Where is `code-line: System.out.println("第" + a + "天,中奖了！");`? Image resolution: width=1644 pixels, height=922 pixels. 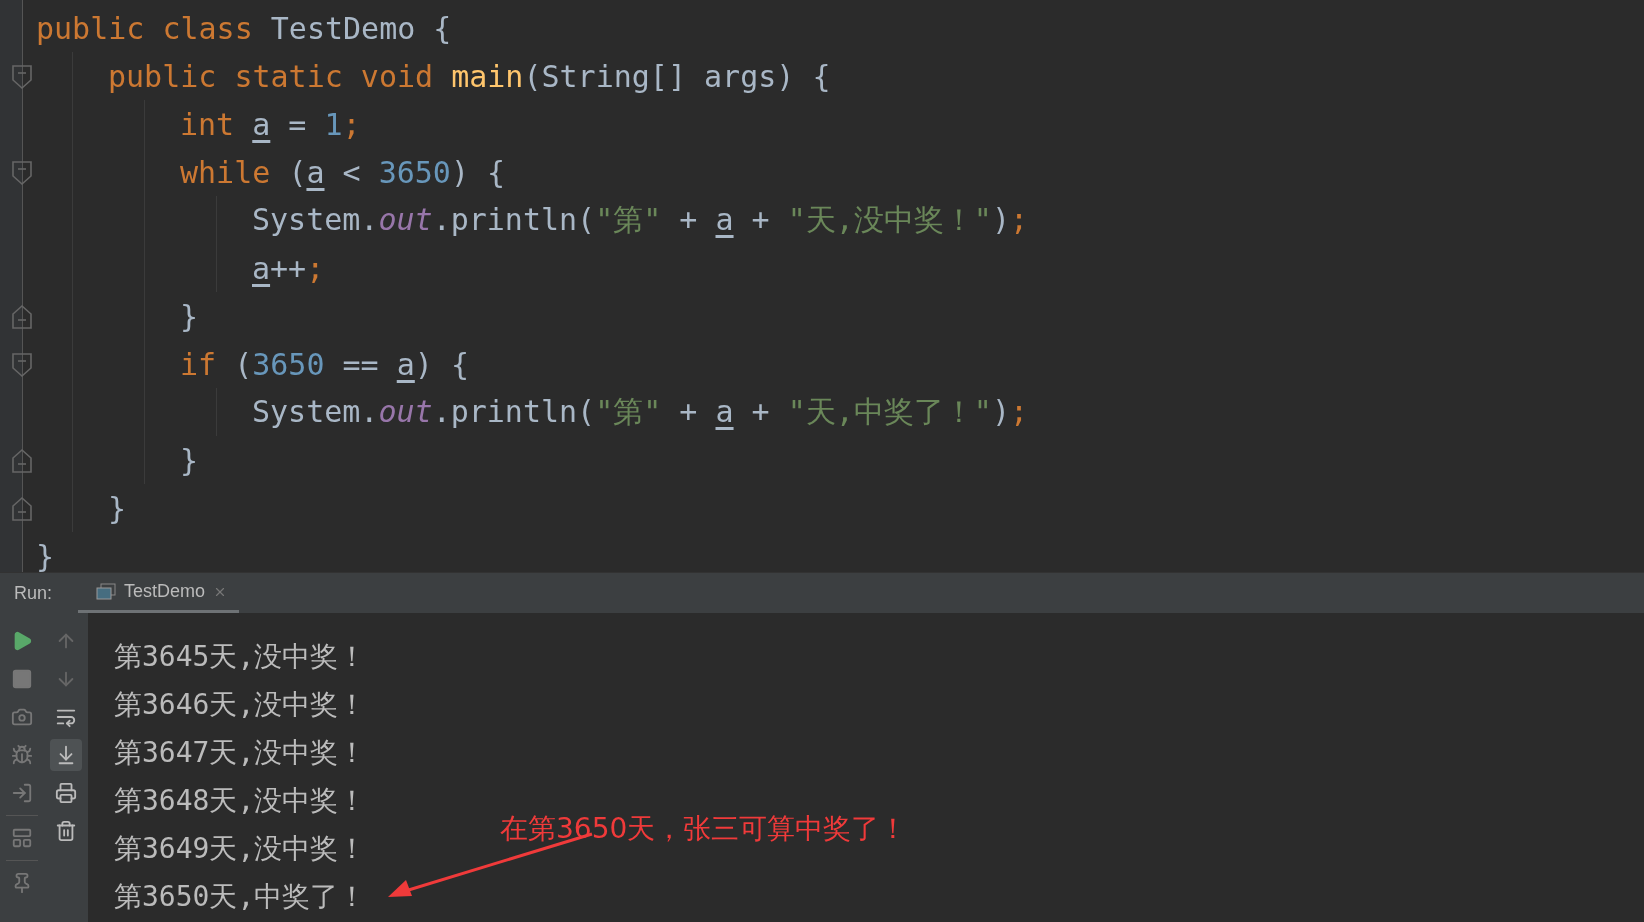 code-line: System.out.println("第" + a + "天,中奖了！"); is located at coordinates (640, 411).